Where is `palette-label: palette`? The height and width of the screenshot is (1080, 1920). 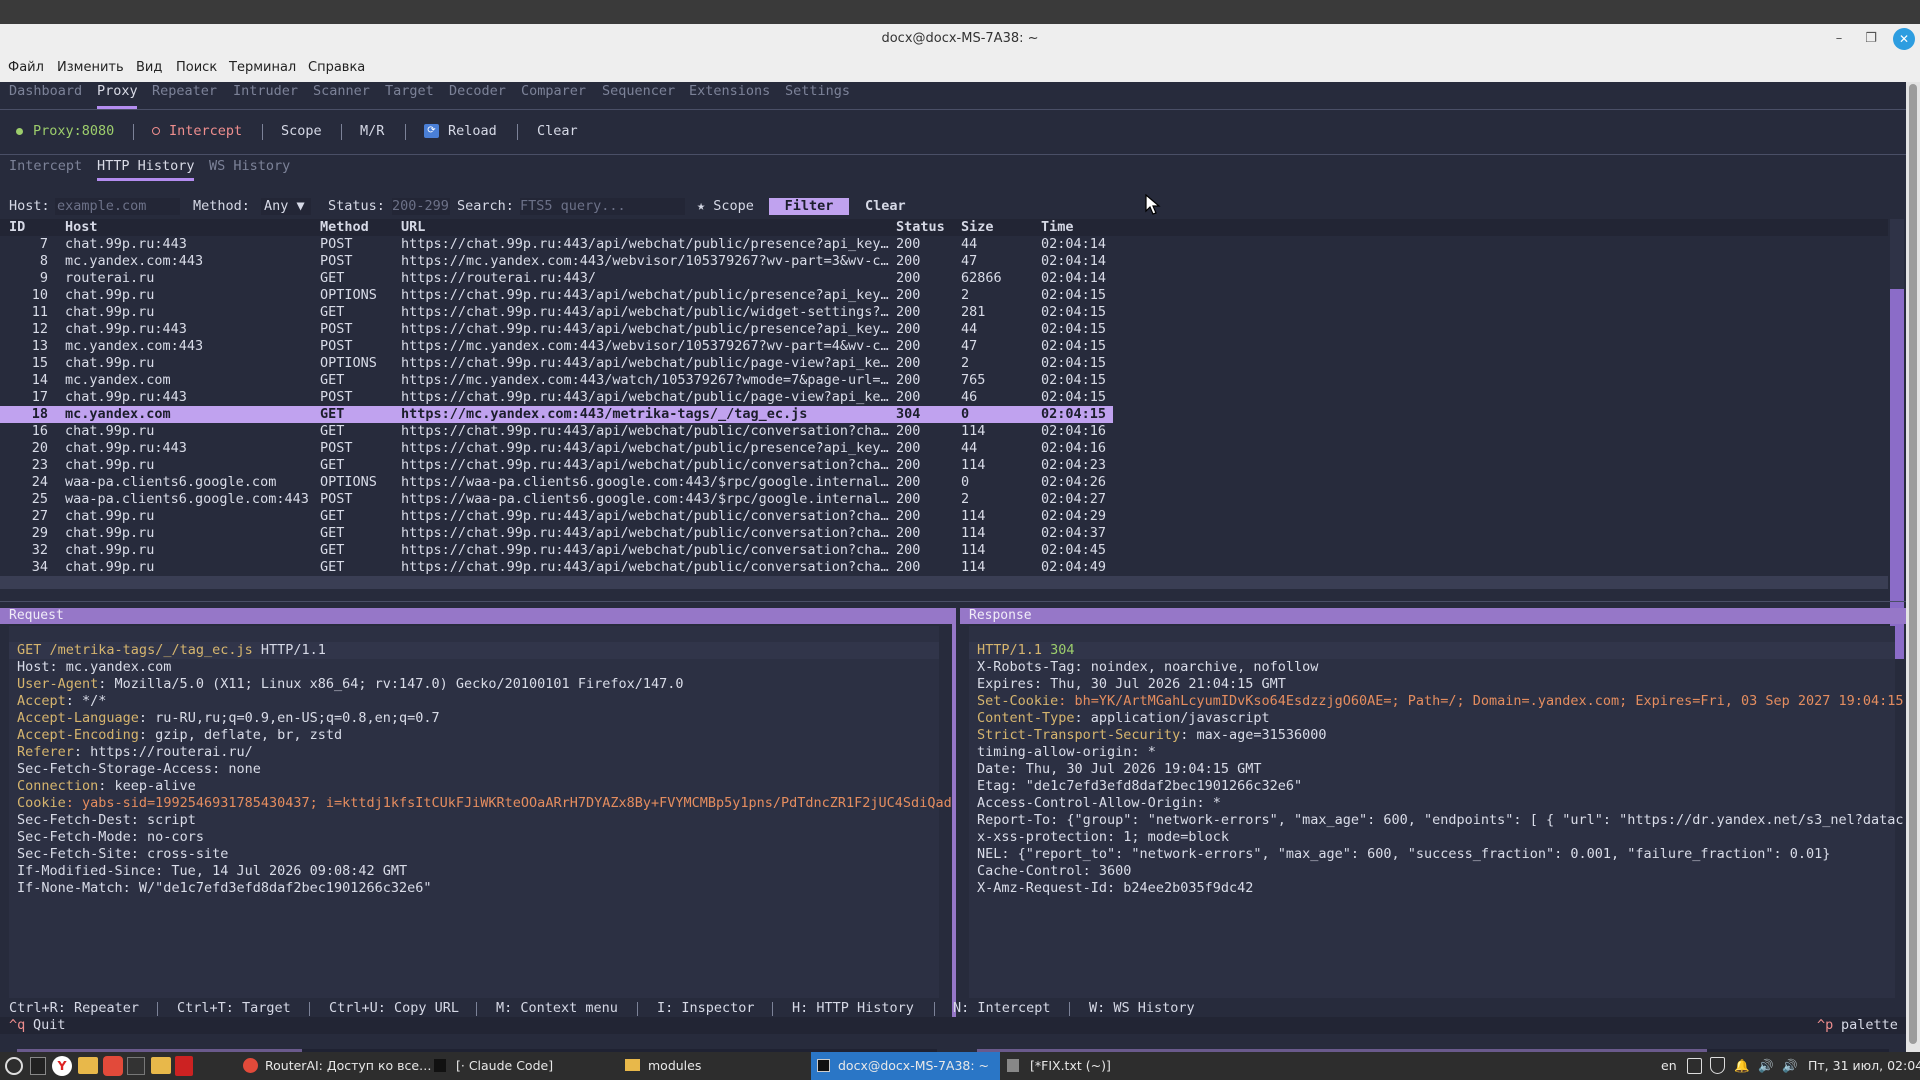 palette-label: palette is located at coordinates (1869, 1025).